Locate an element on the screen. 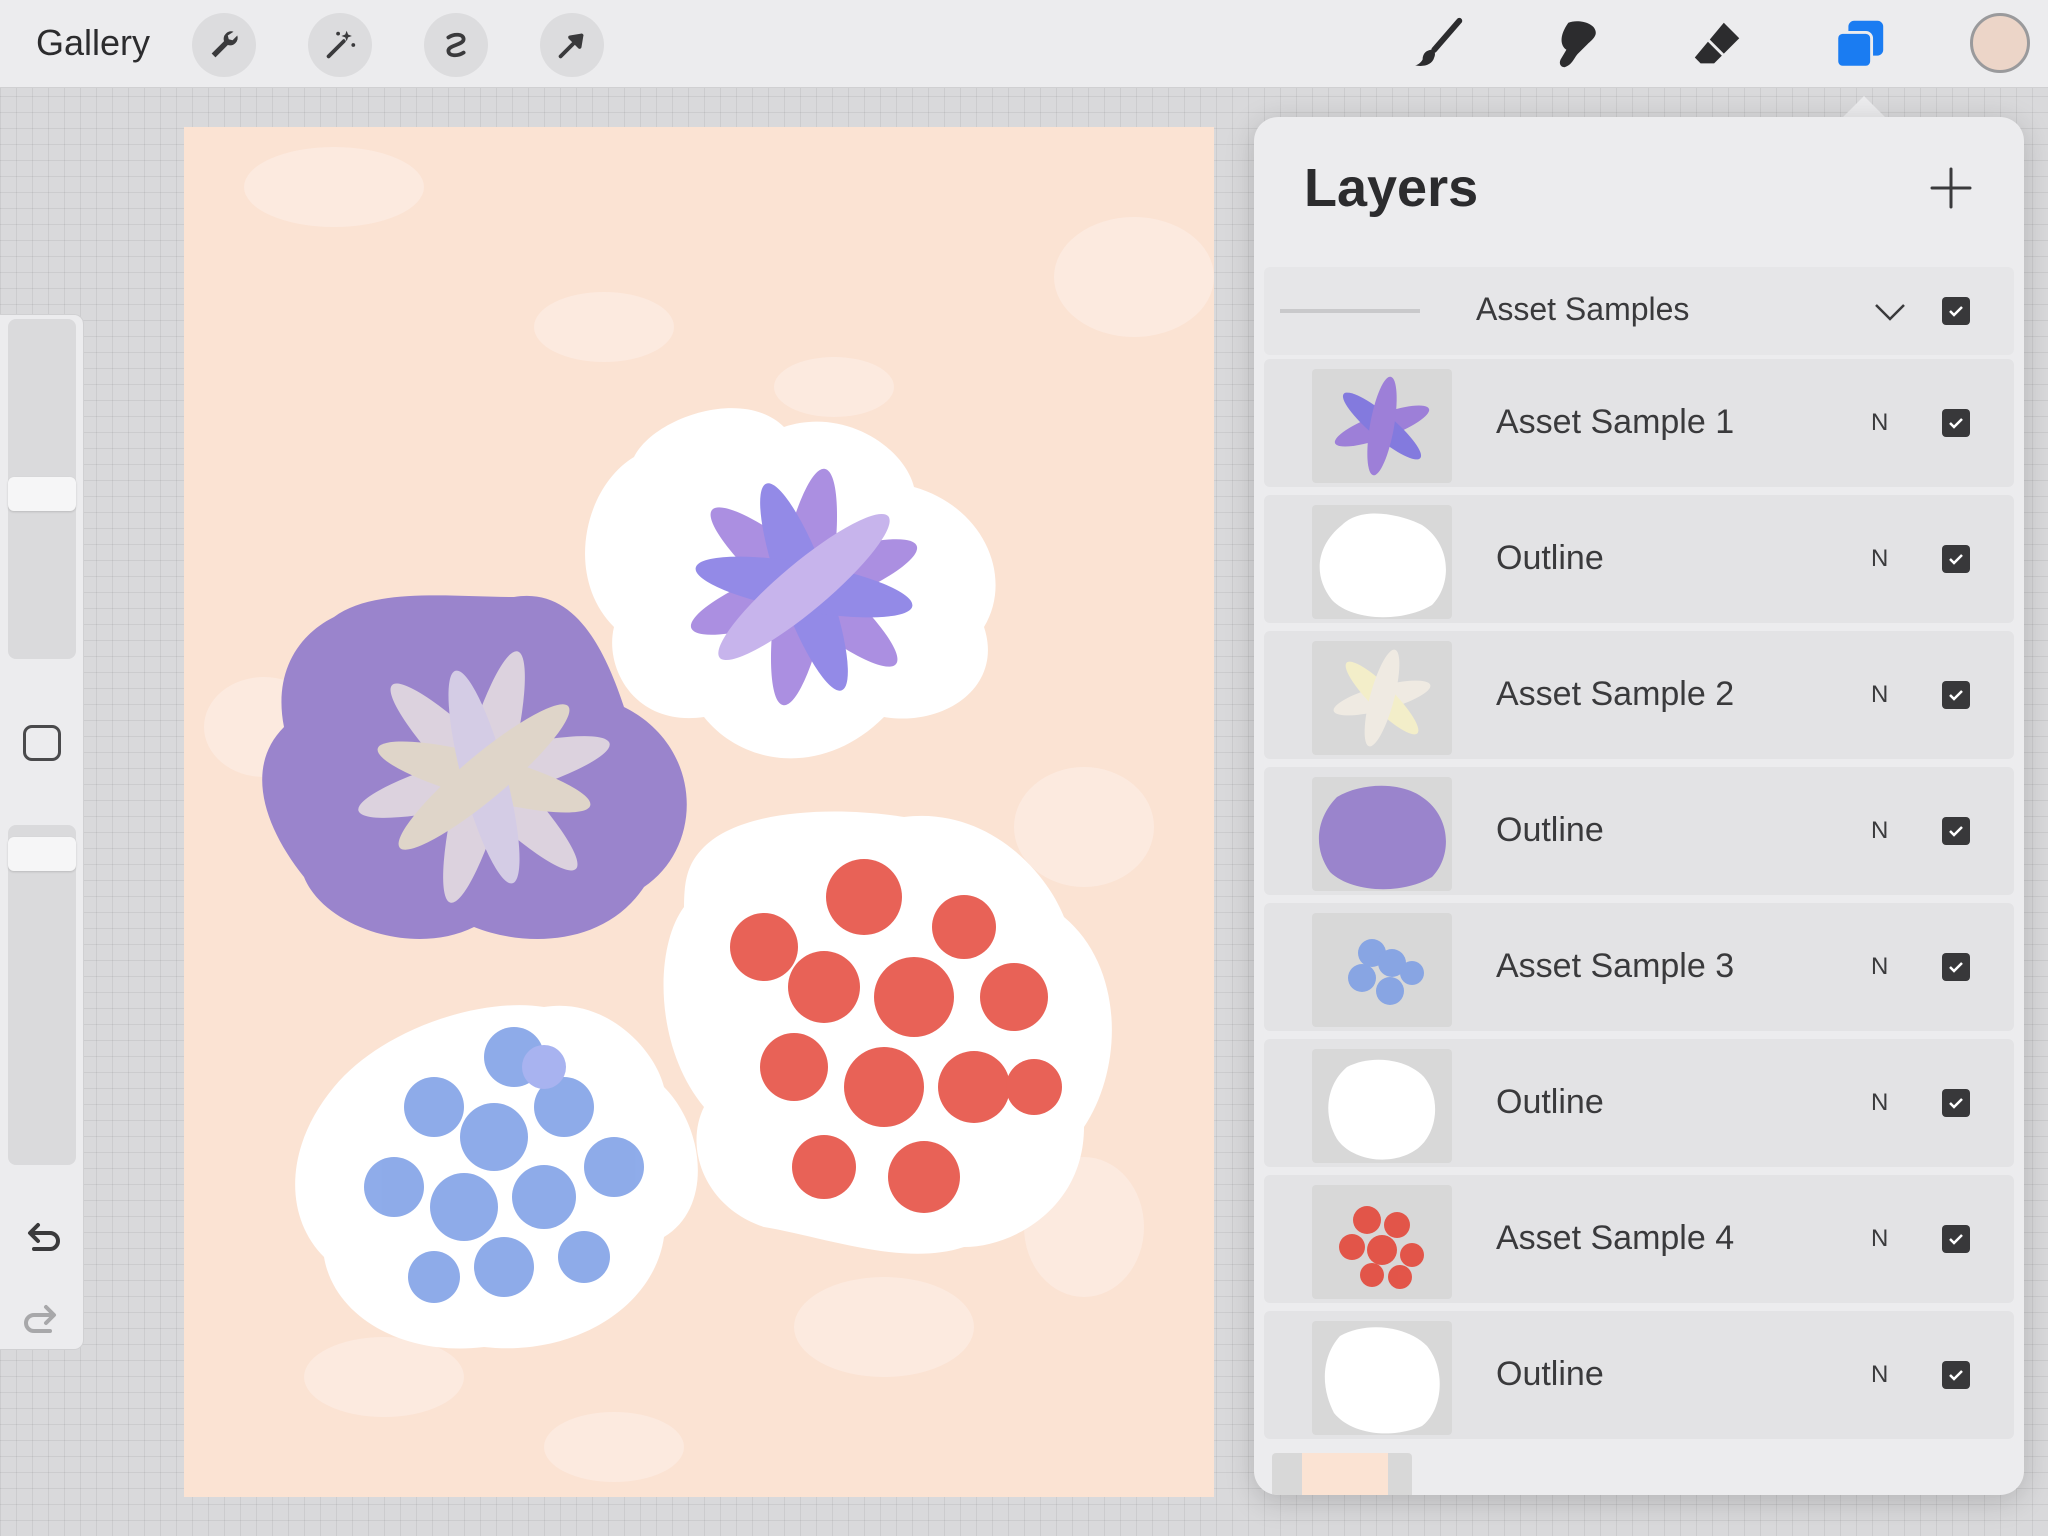 The image size is (2048, 1536). layer-row: Asset Sample 1 N is located at coordinates (1639, 423).